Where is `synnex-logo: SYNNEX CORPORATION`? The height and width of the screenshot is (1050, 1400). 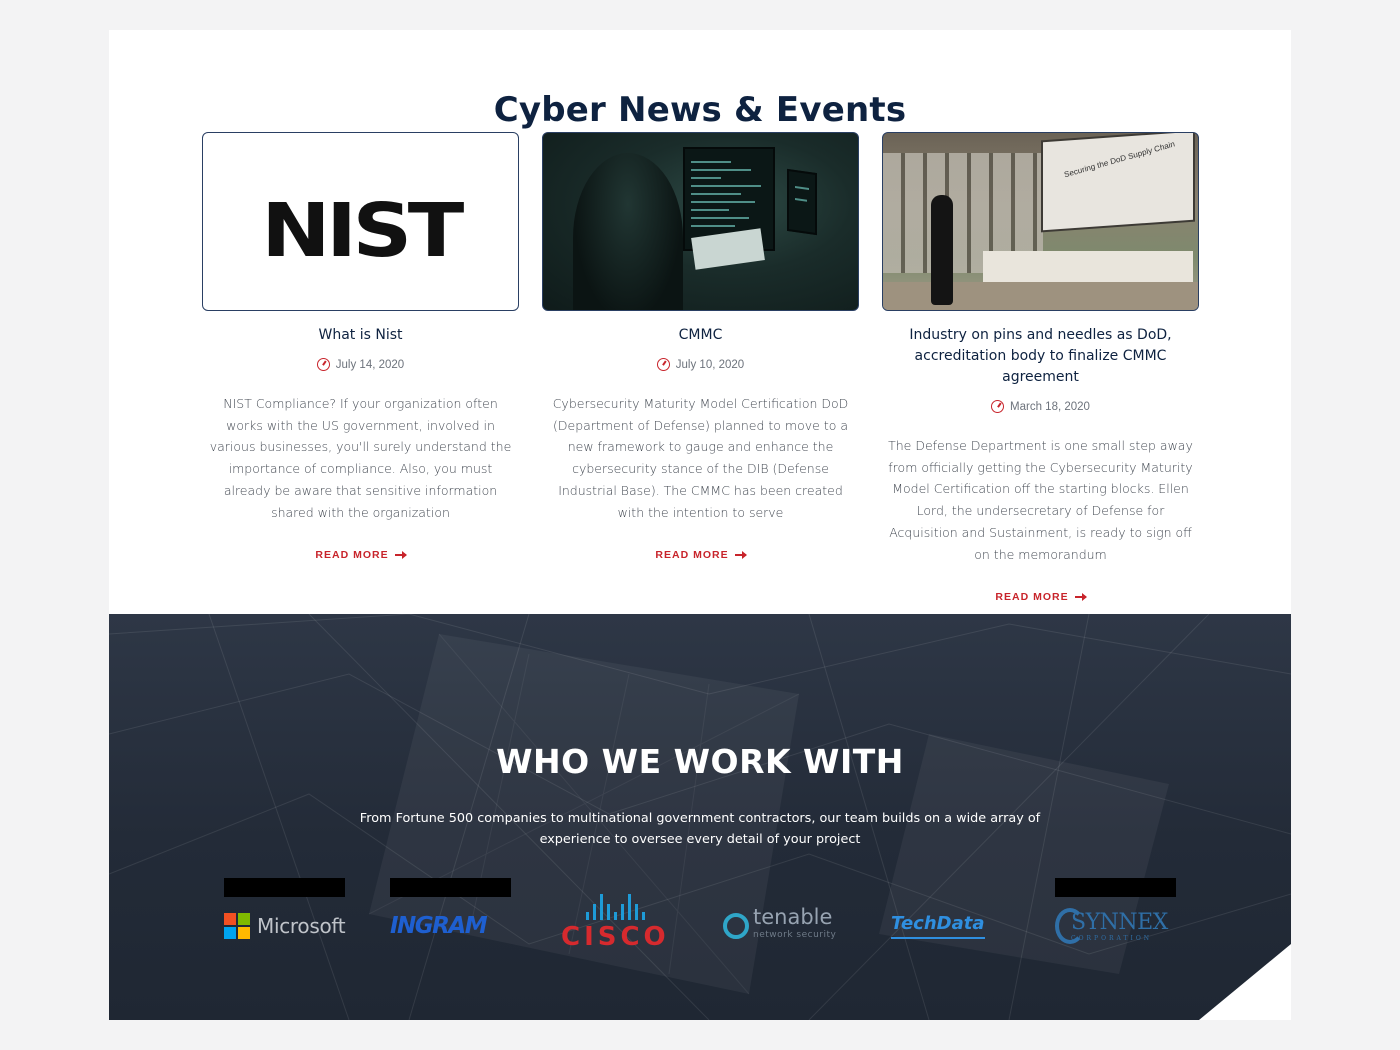 synnex-logo: SYNNEX CORPORATION is located at coordinates (1111, 926).